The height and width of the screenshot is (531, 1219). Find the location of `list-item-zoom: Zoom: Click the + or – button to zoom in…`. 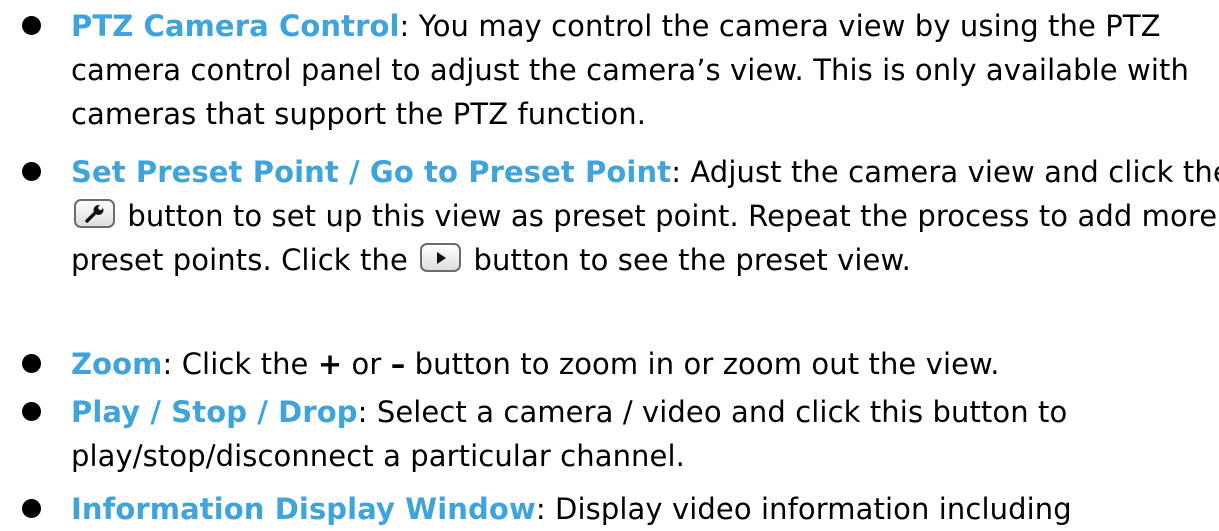

list-item-zoom: Zoom: Click the + or – button to zoom in… is located at coordinates (620, 364).